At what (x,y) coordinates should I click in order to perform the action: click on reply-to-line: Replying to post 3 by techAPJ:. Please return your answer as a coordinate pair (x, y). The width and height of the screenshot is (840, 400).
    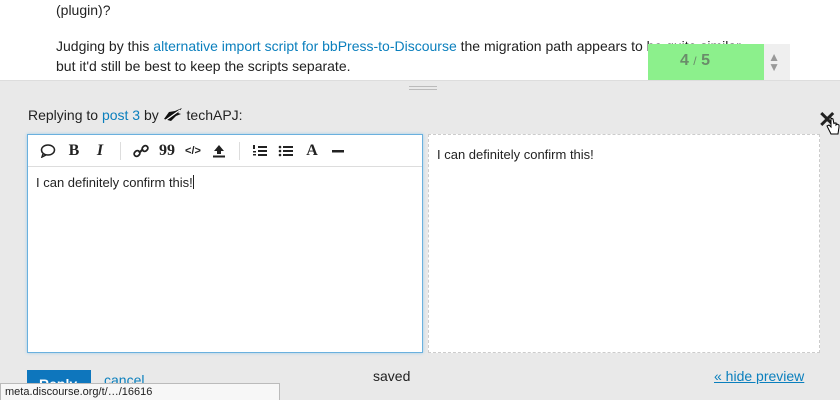
    Looking at the image, I should click on (135, 115).